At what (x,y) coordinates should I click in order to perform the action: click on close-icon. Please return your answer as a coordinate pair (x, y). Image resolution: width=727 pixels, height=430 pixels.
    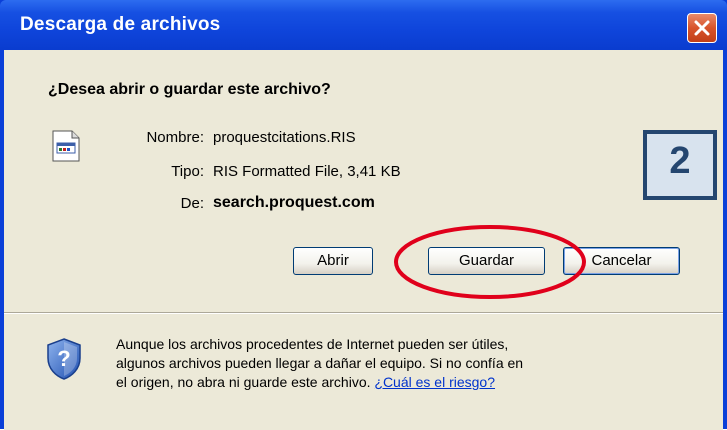
    Looking at the image, I should click on (702, 28).